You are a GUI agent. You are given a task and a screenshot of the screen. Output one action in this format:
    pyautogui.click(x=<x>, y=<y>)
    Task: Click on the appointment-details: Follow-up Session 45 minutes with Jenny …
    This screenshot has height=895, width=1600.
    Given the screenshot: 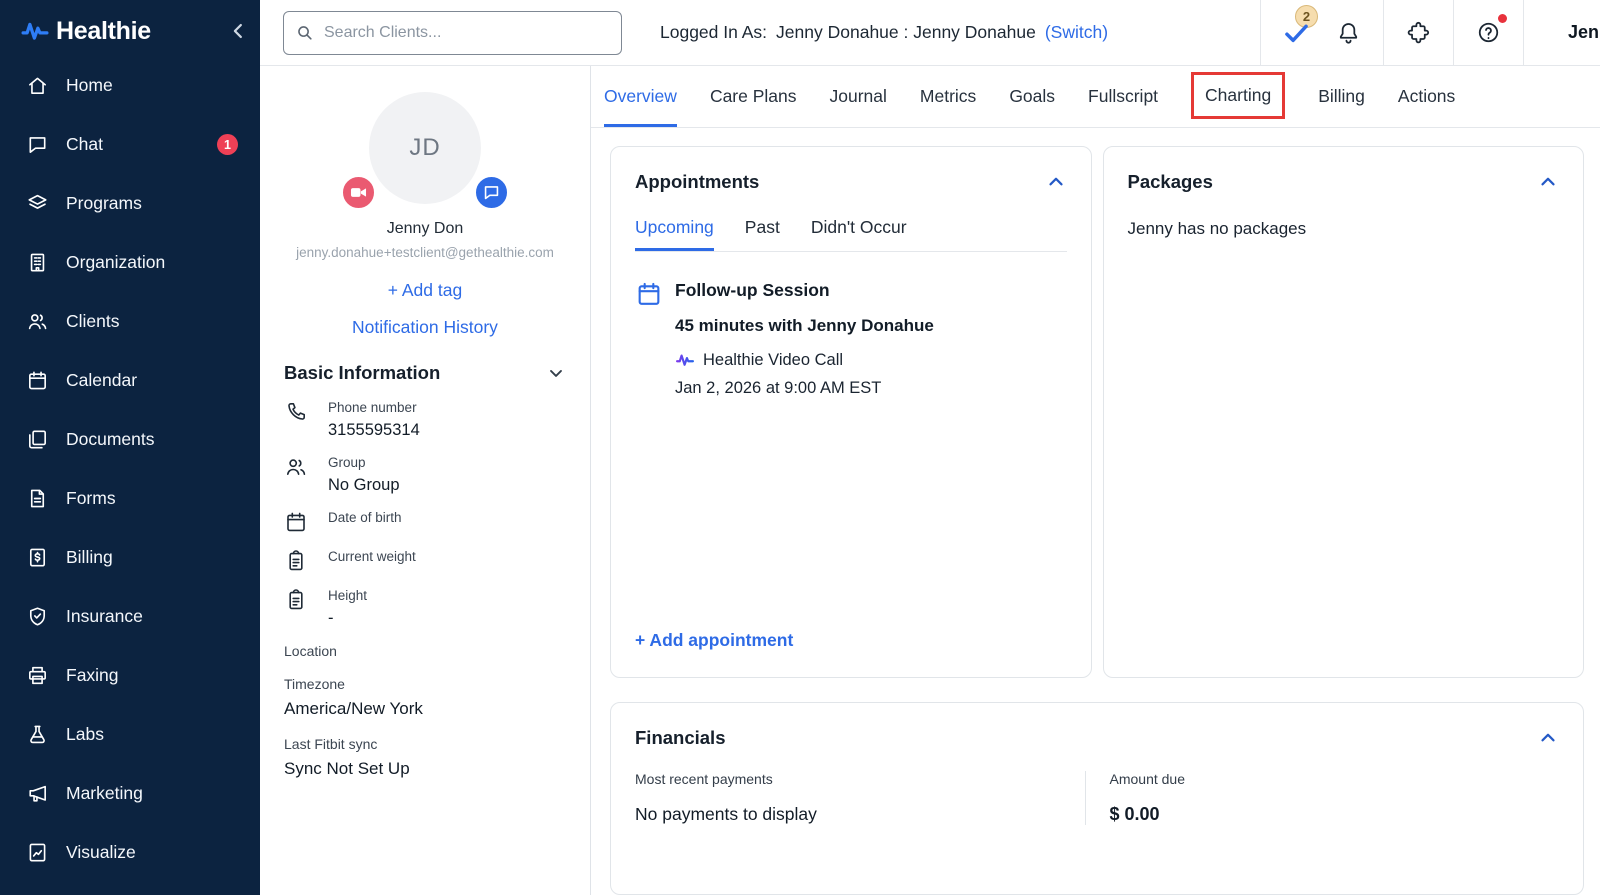 What is the action you would take?
    pyautogui.click(x=804, y=339)
    